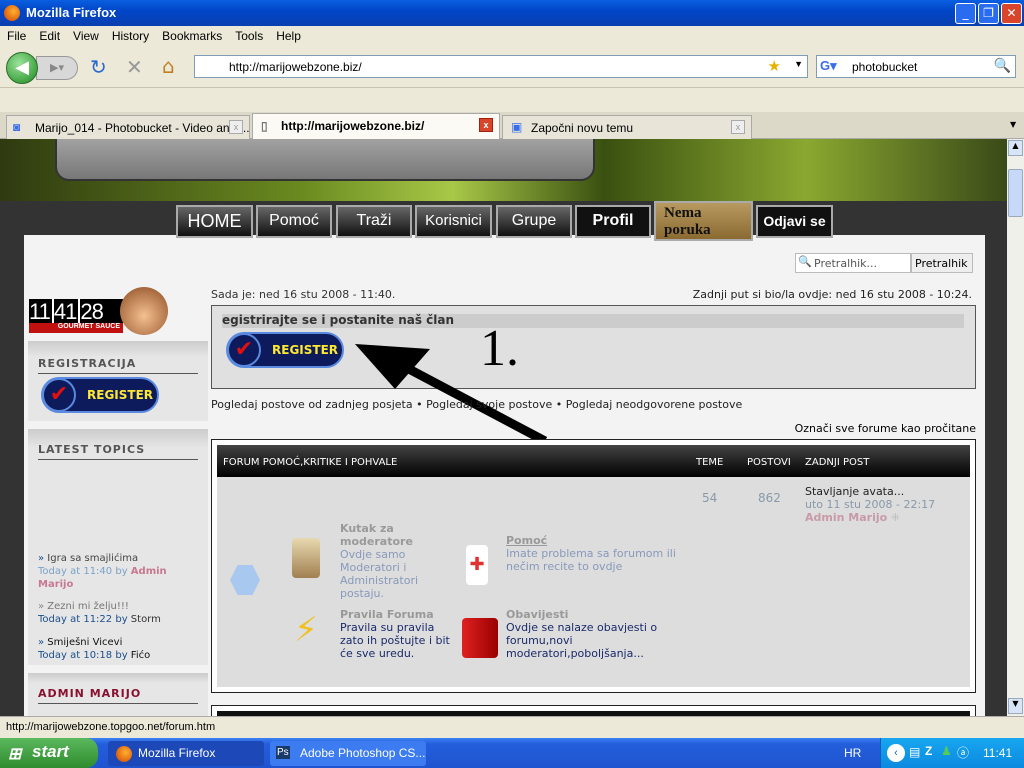 The image size is (1024, 768). I want to click on task-firefox: Mozilla Firefox, so click(186, 753).